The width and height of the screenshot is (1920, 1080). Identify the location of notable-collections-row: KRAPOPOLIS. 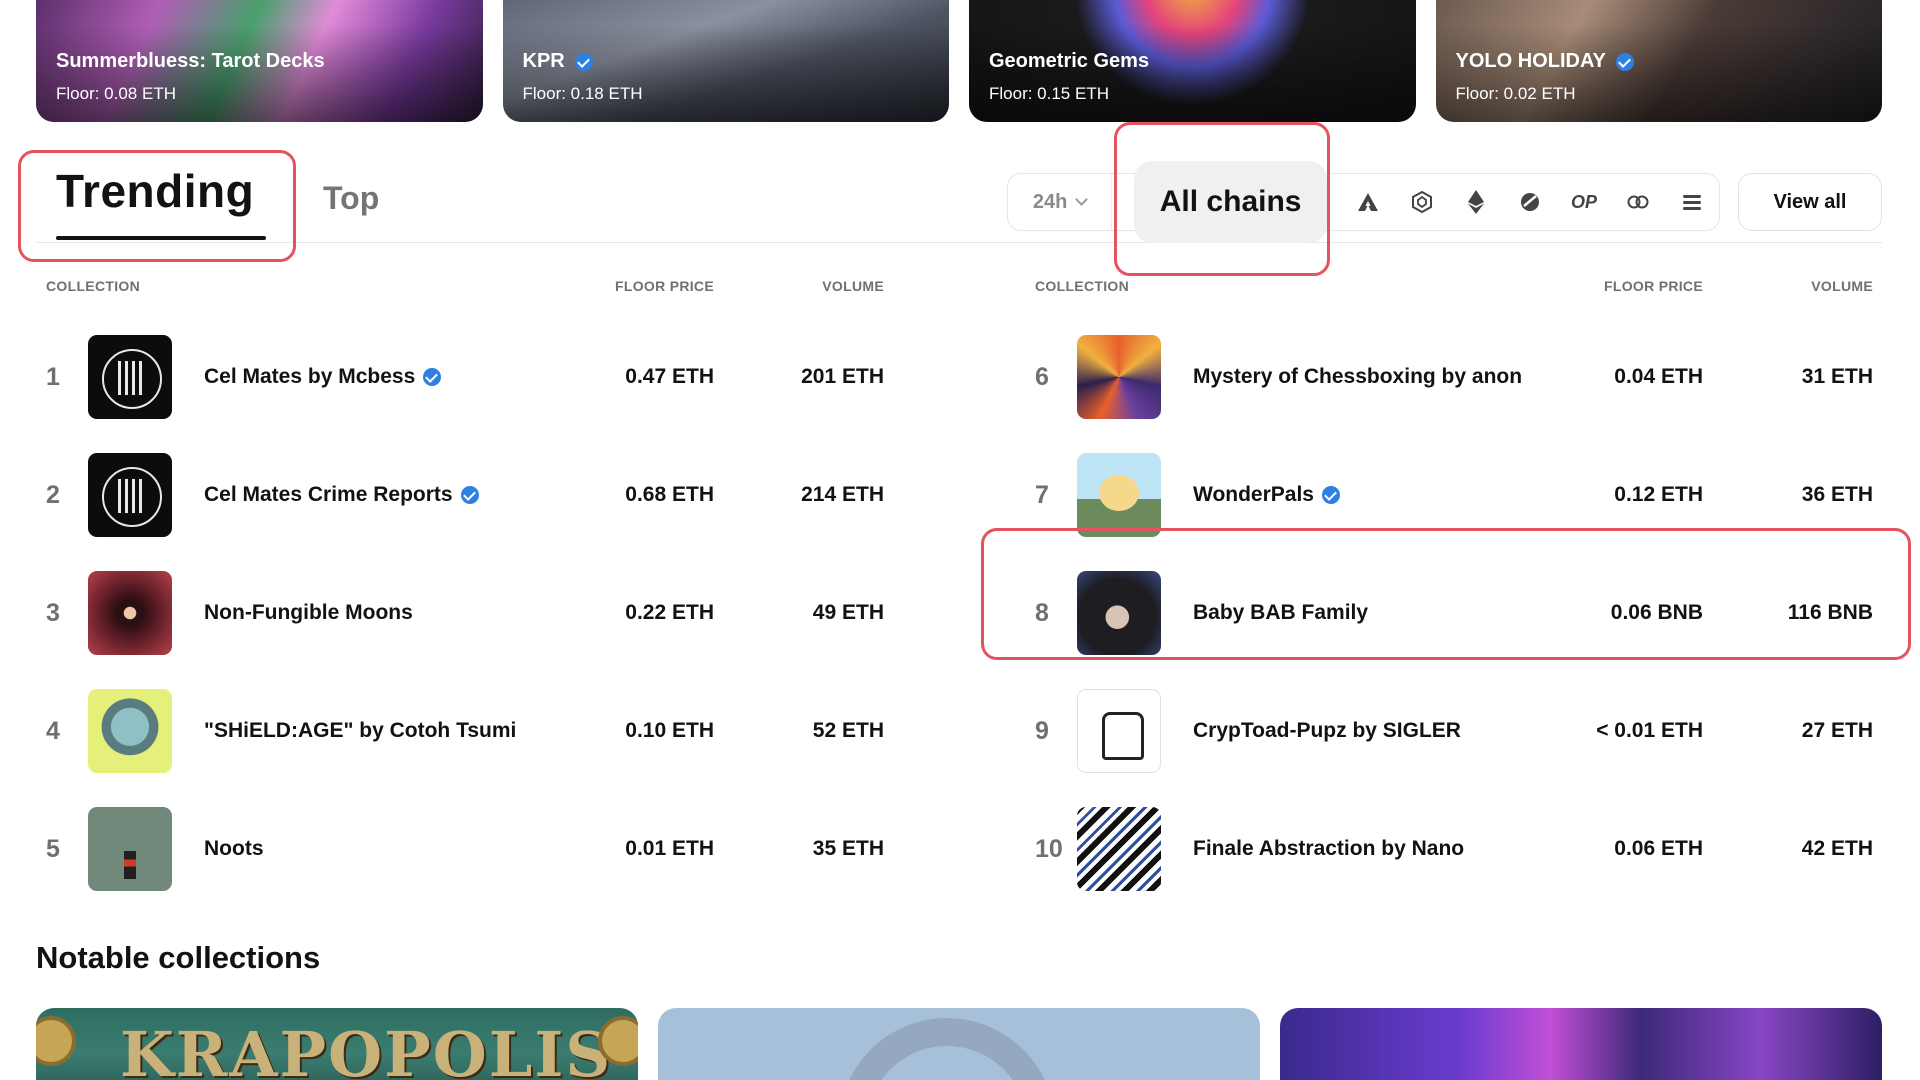
(959, 1044).